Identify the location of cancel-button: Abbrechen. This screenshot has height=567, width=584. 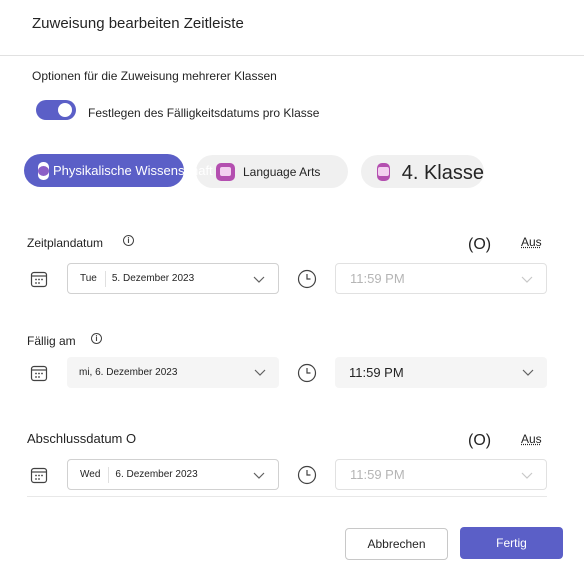
(396, 544).